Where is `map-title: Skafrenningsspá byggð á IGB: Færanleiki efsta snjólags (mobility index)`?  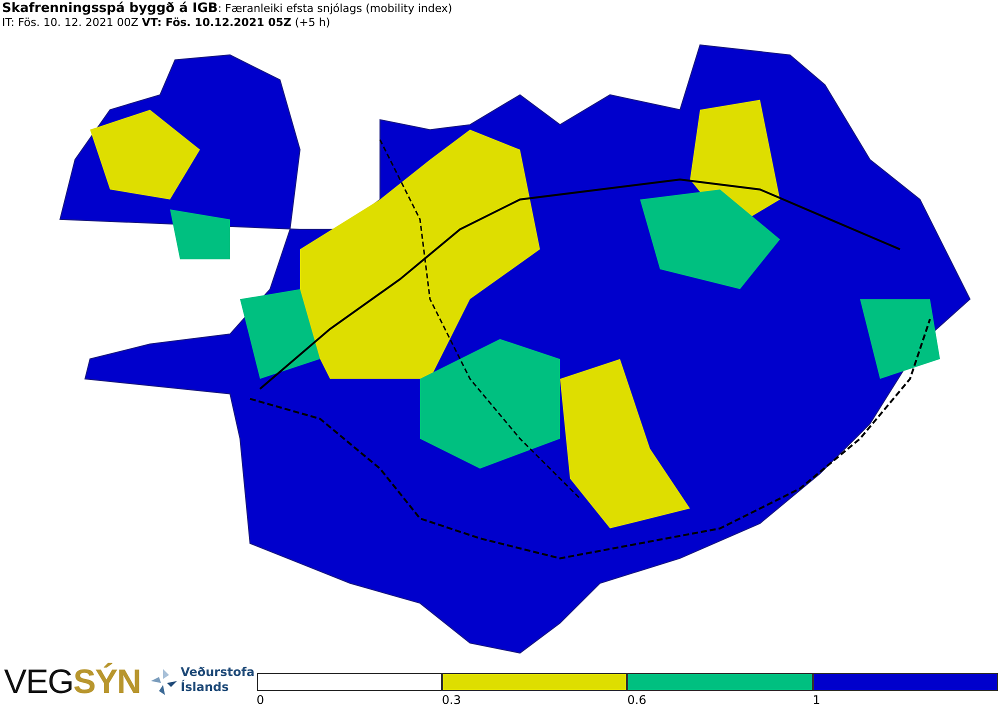
map-title: Skafrenningsspá byggð á IGB: Færanleiki efsta snjólags (mobility index) is located at coordinates (228, 9).